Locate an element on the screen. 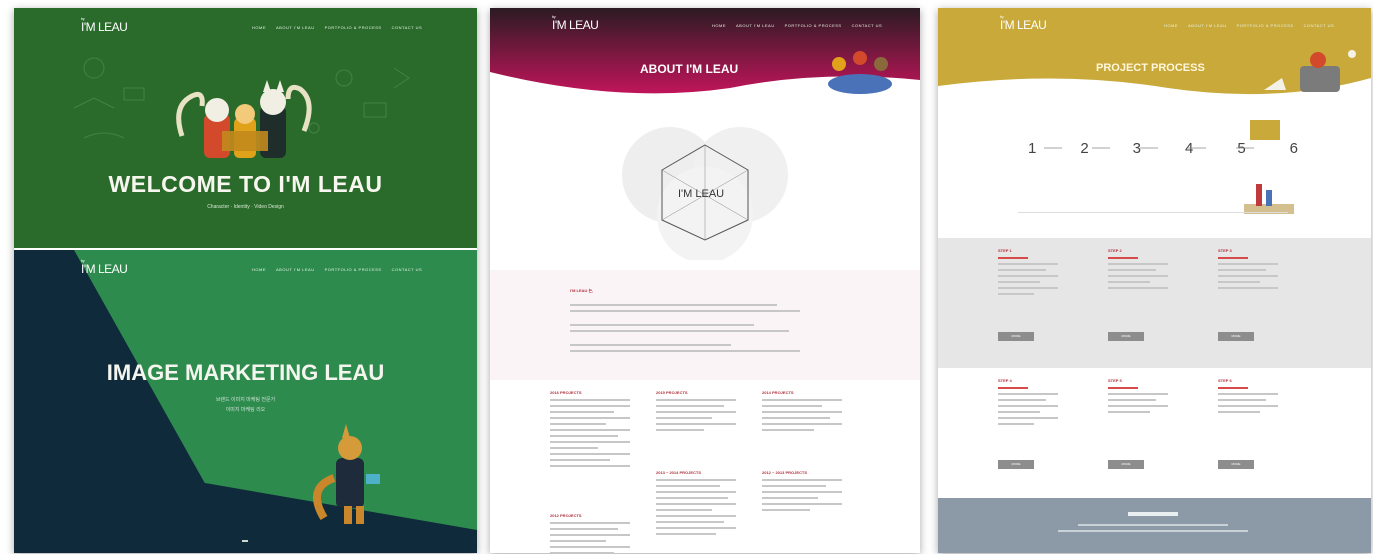 This screenshot has height=554, width=1373. more-button-4: MORE is located at coordinates (1016, 464).